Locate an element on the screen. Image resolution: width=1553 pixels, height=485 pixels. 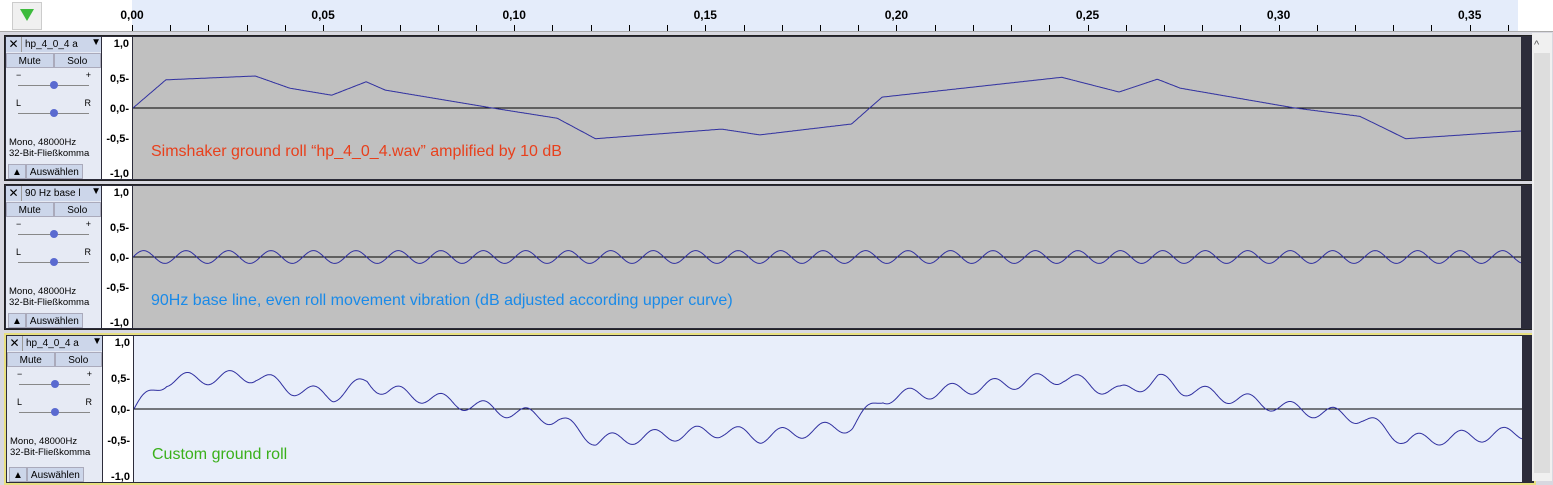
play-head-button is located at coordinates (27, 16).